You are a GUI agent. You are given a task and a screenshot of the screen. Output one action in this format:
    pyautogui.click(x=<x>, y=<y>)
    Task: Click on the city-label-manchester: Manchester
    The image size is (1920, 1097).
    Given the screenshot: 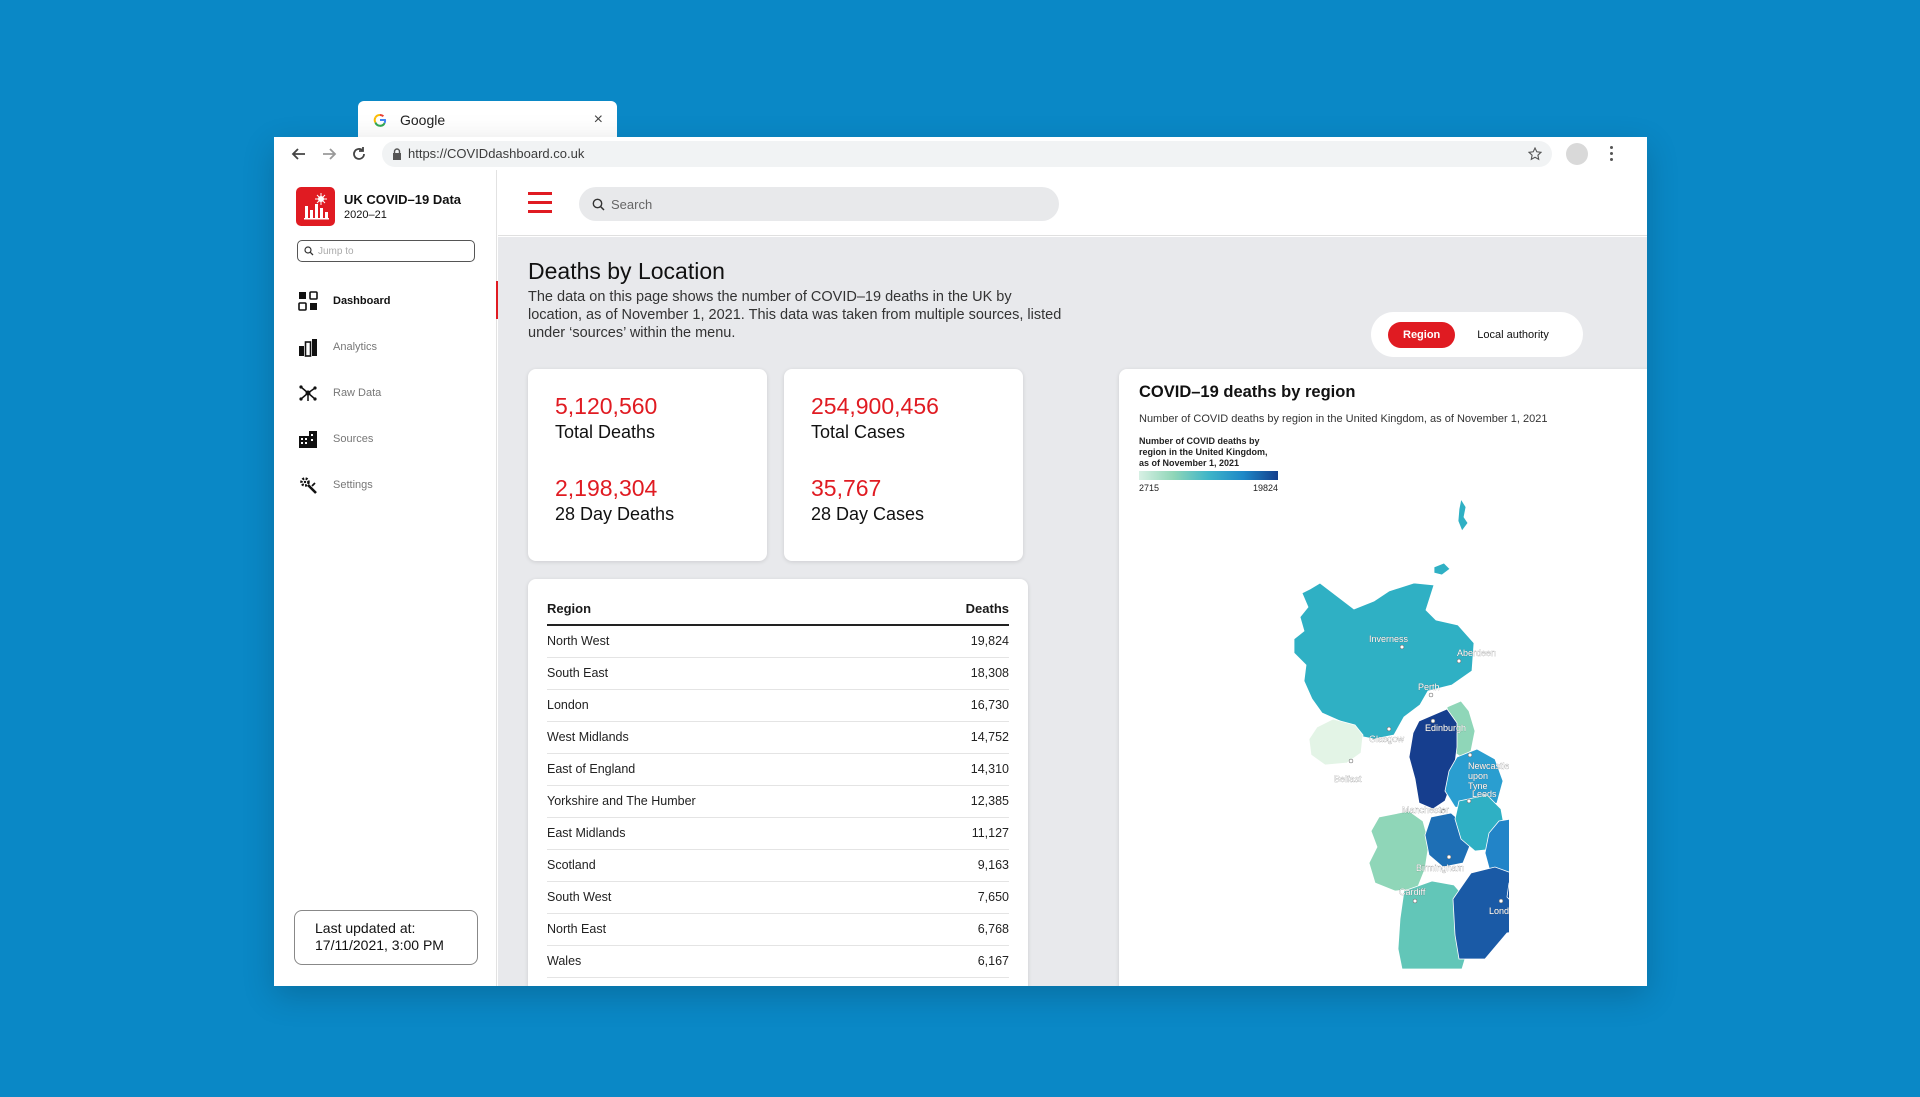 What is the action you would take?
    pyautogui.click(x=1425, y=810)
    